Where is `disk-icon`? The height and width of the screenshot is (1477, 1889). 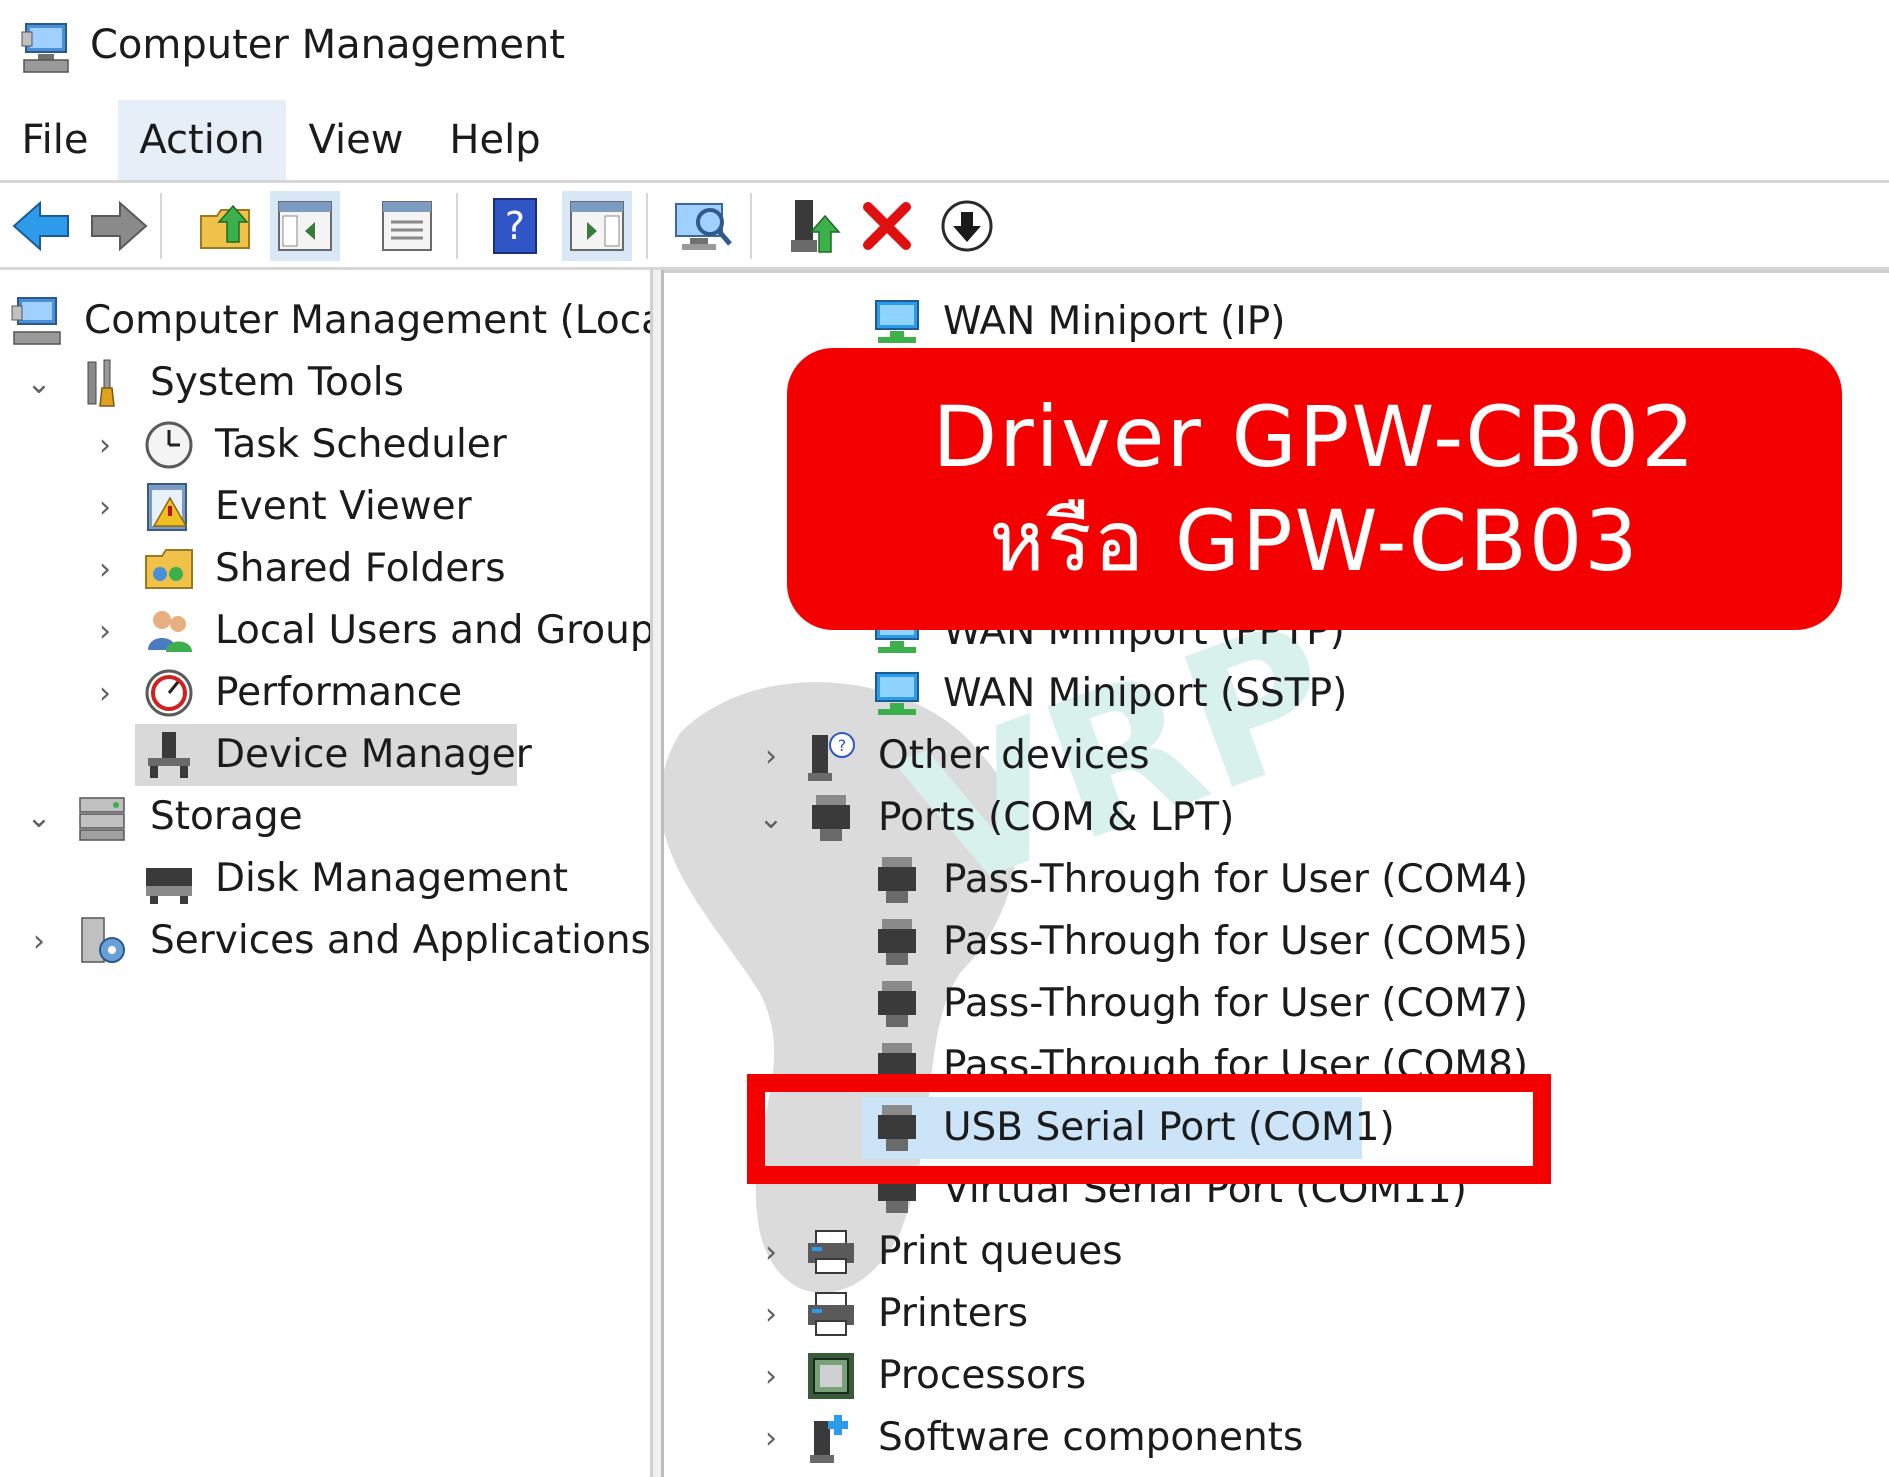 disk-icon is located at coordinates (169, 886).